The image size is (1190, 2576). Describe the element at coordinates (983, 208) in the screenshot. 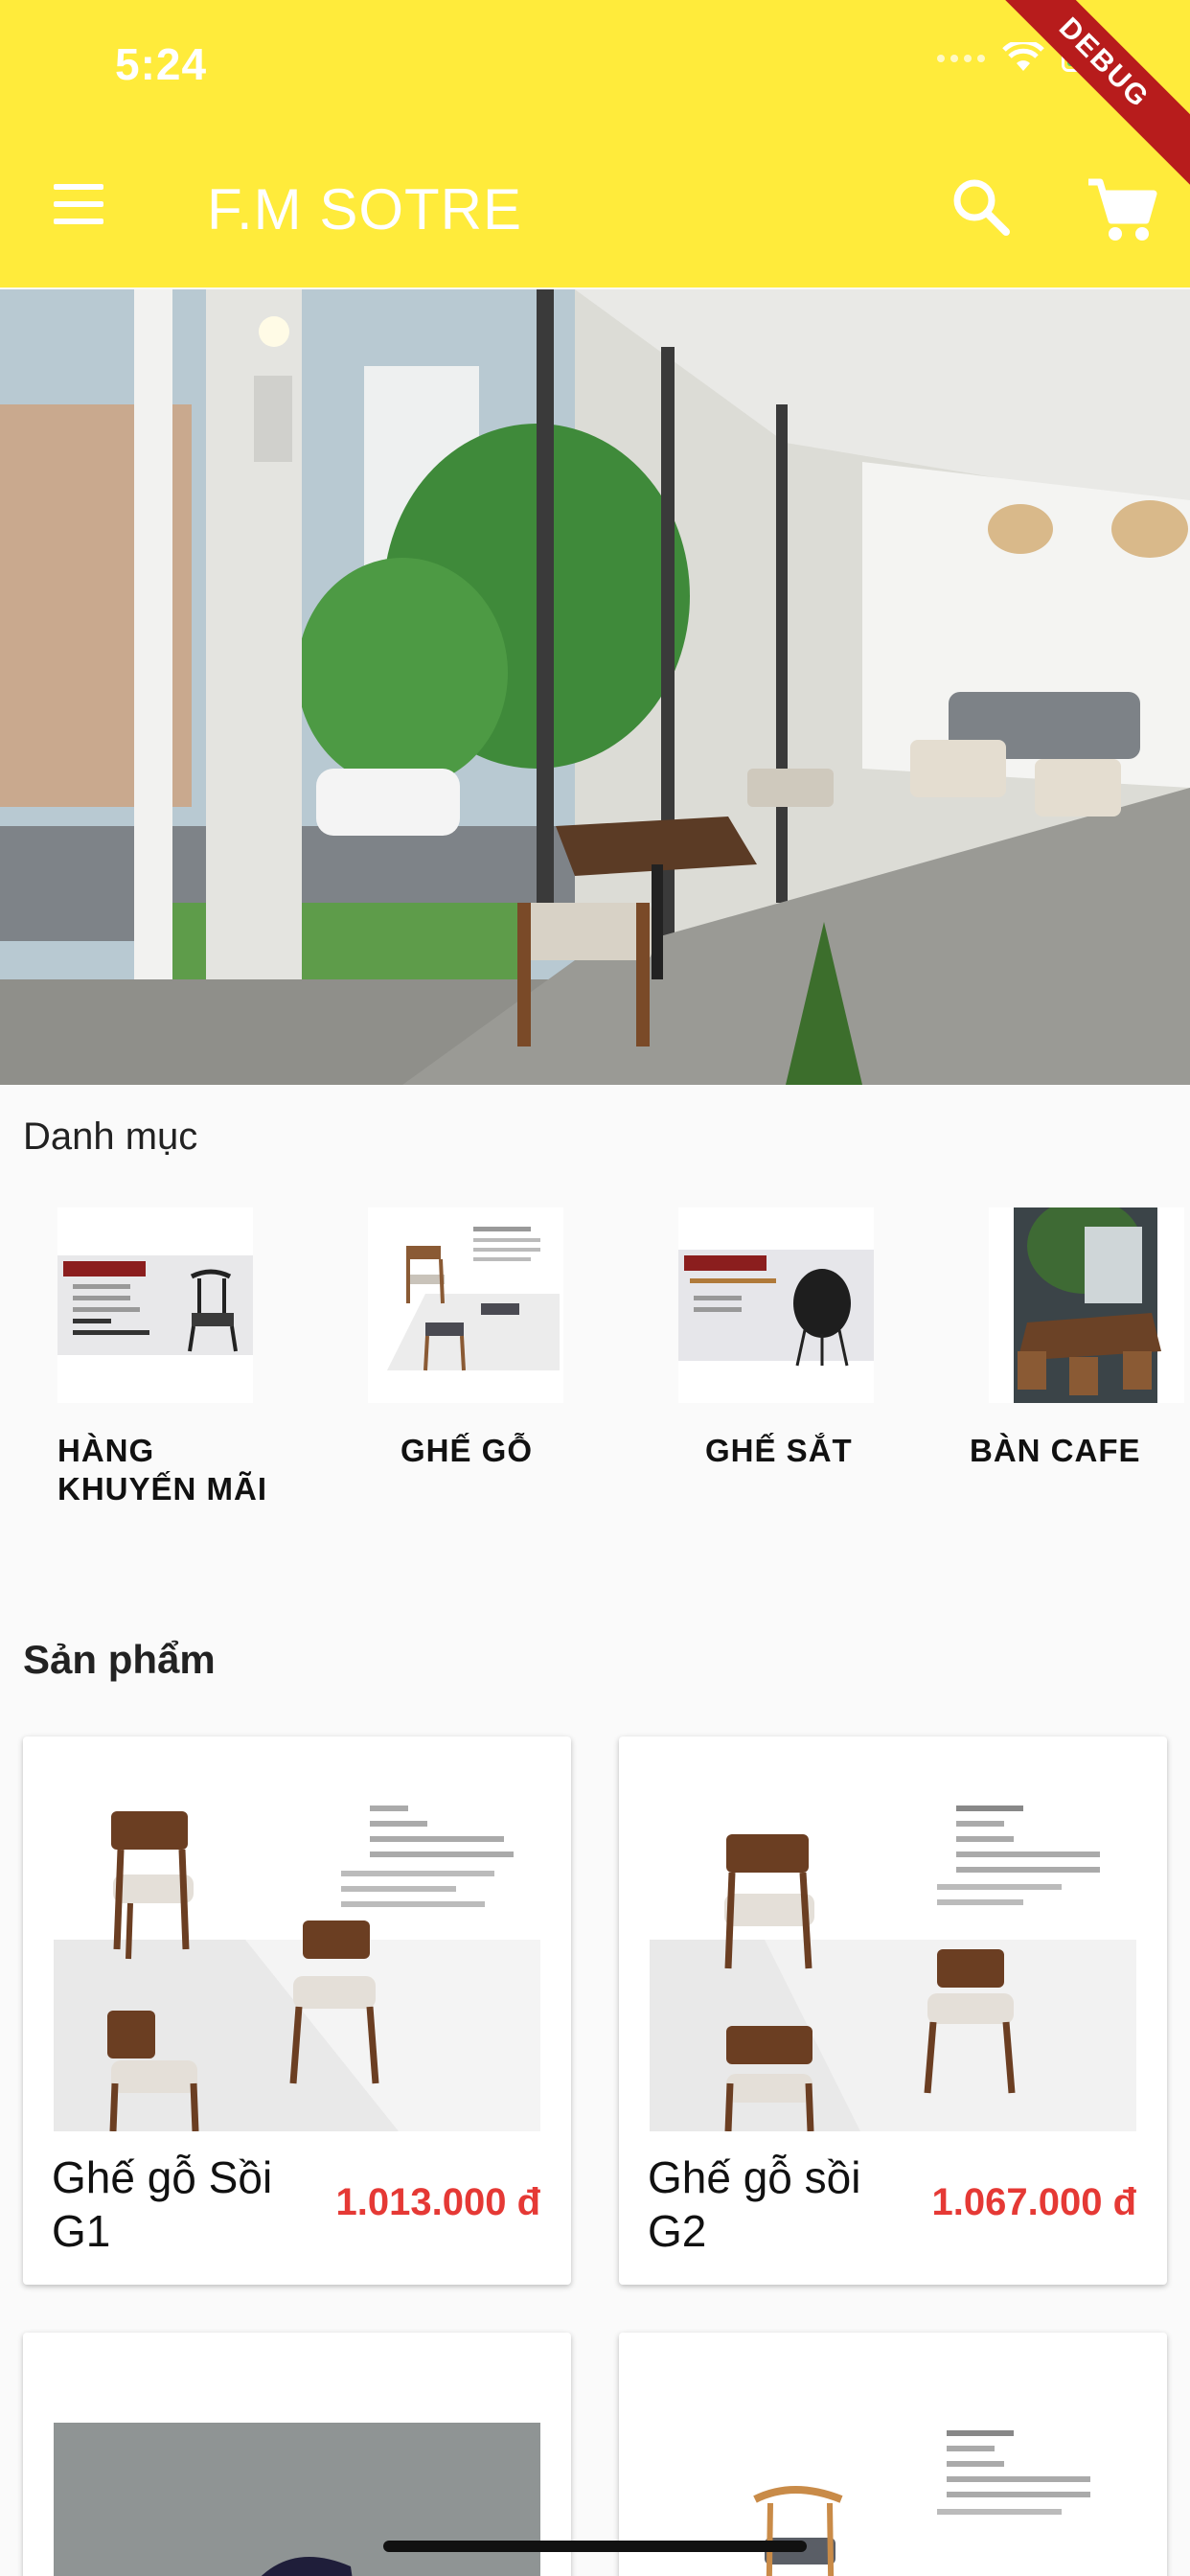

I see `search-icon` at that location.